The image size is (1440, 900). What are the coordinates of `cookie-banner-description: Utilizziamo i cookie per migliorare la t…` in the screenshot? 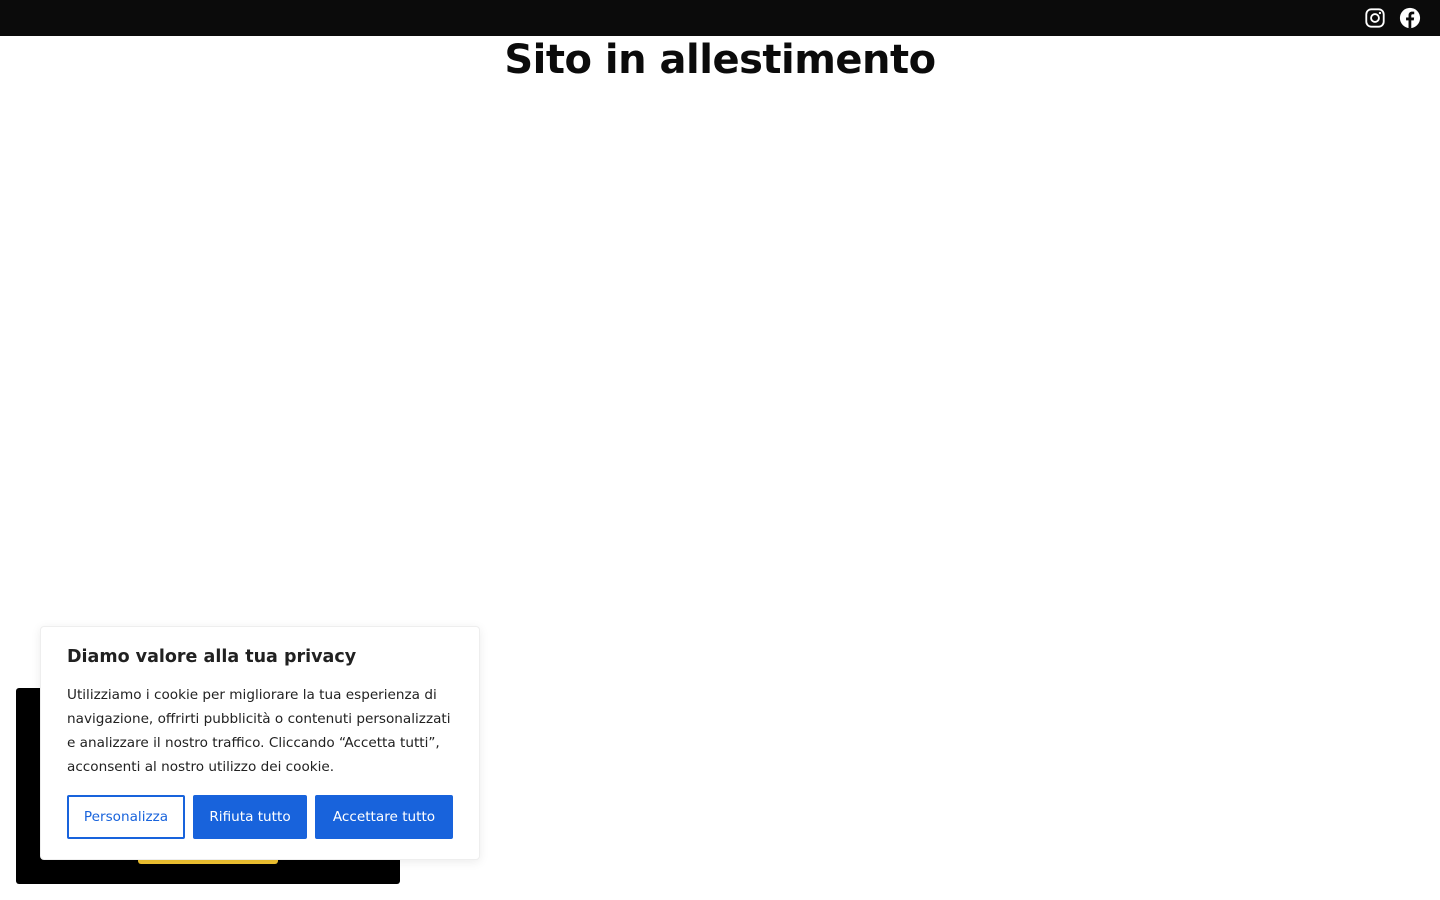 It's located at (259, 731).